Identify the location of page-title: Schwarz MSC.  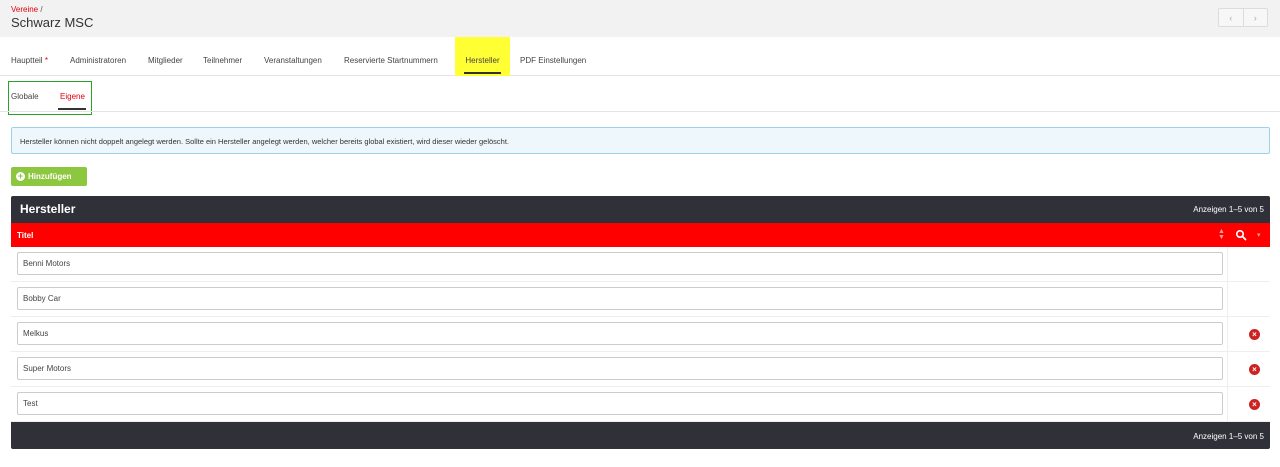
(52, 22).